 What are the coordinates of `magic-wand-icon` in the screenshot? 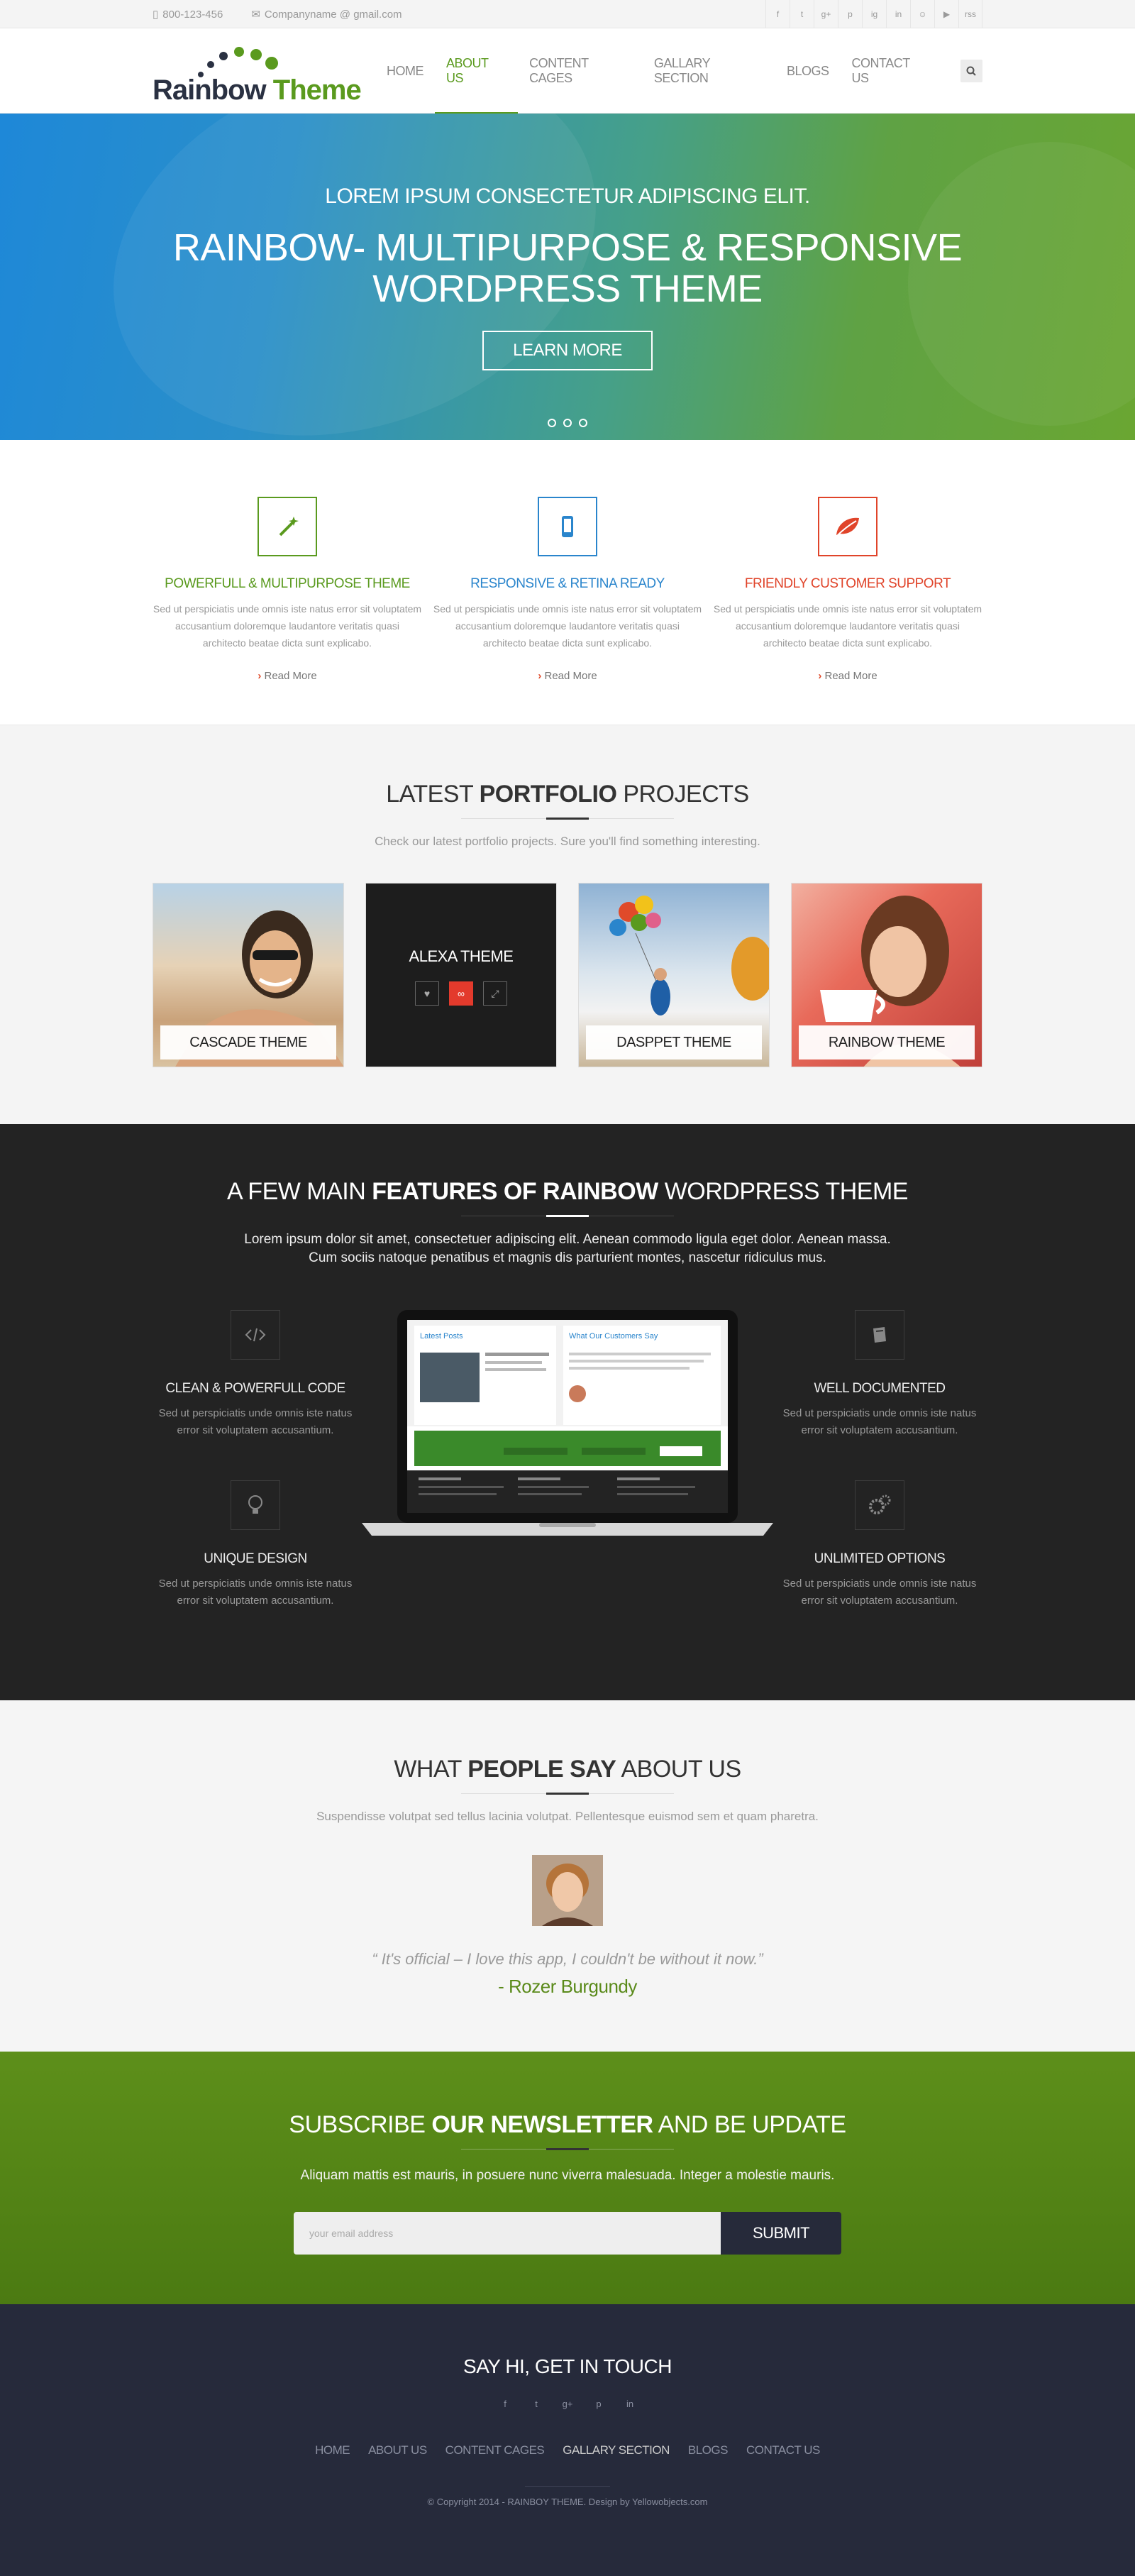 It's located at (287, 526).